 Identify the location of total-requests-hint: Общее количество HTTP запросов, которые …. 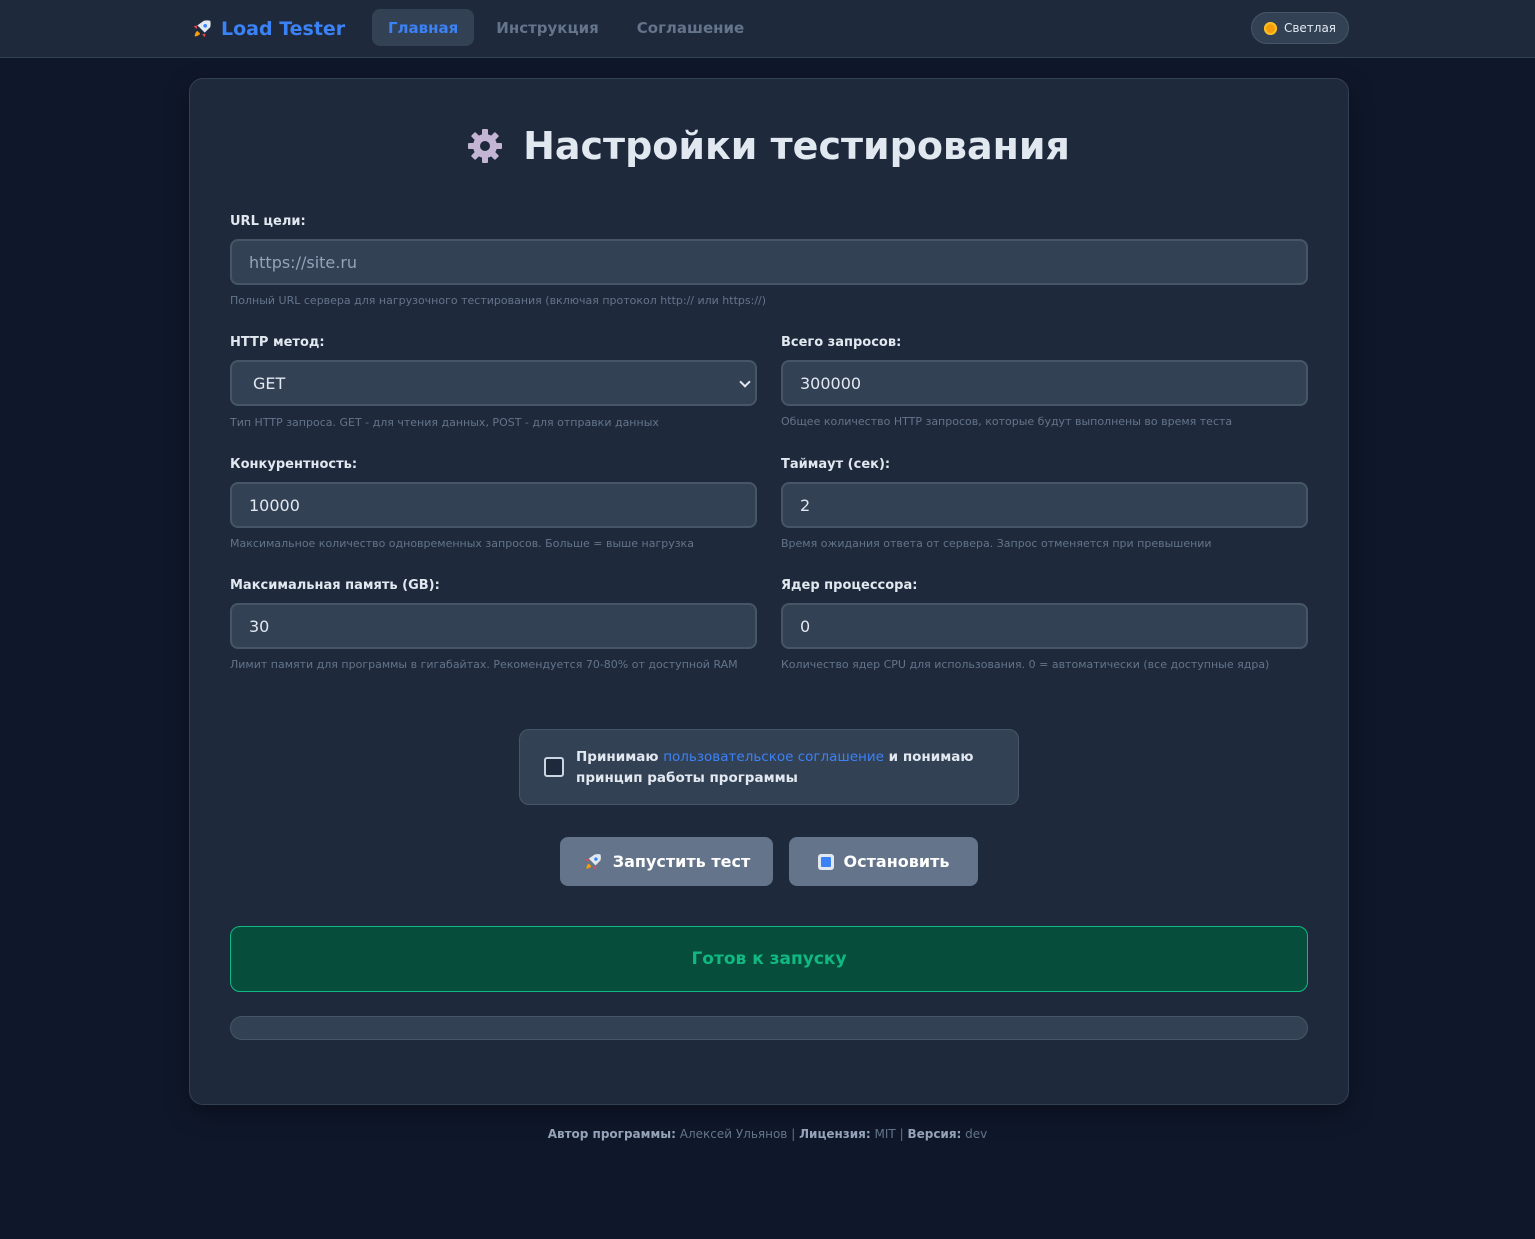
(1007, 421).